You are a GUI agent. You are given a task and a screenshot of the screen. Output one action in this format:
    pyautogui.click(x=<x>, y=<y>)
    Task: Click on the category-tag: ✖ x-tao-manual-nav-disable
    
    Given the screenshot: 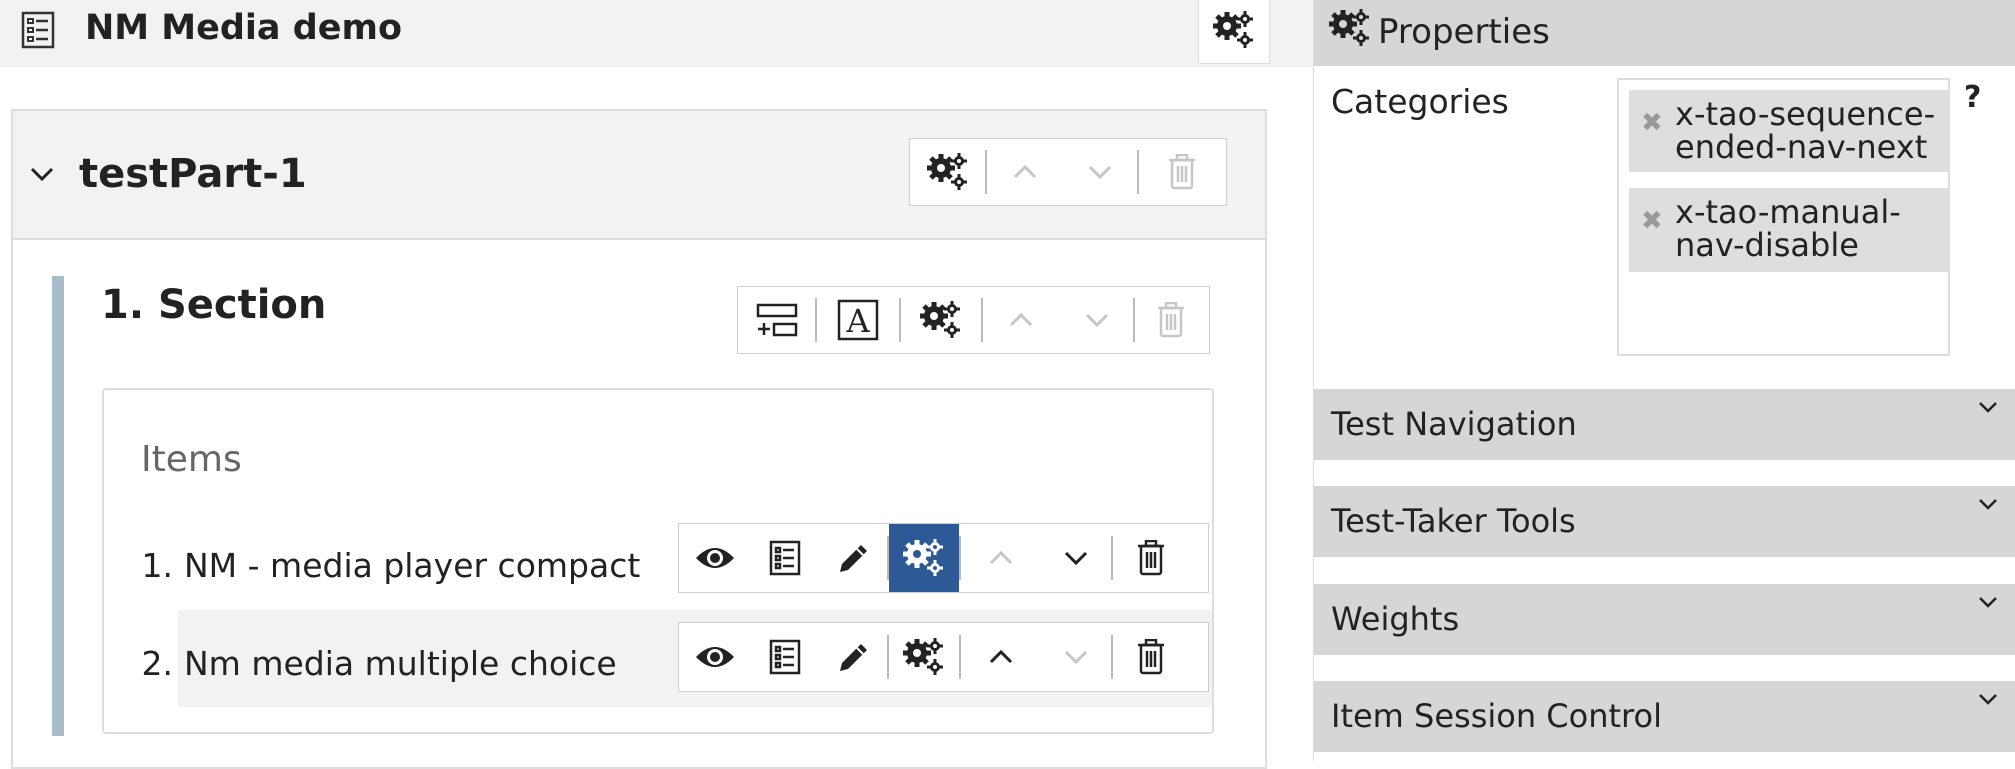 What is the action you would take?
    pyautogui.click(x=1789, y=230)
    